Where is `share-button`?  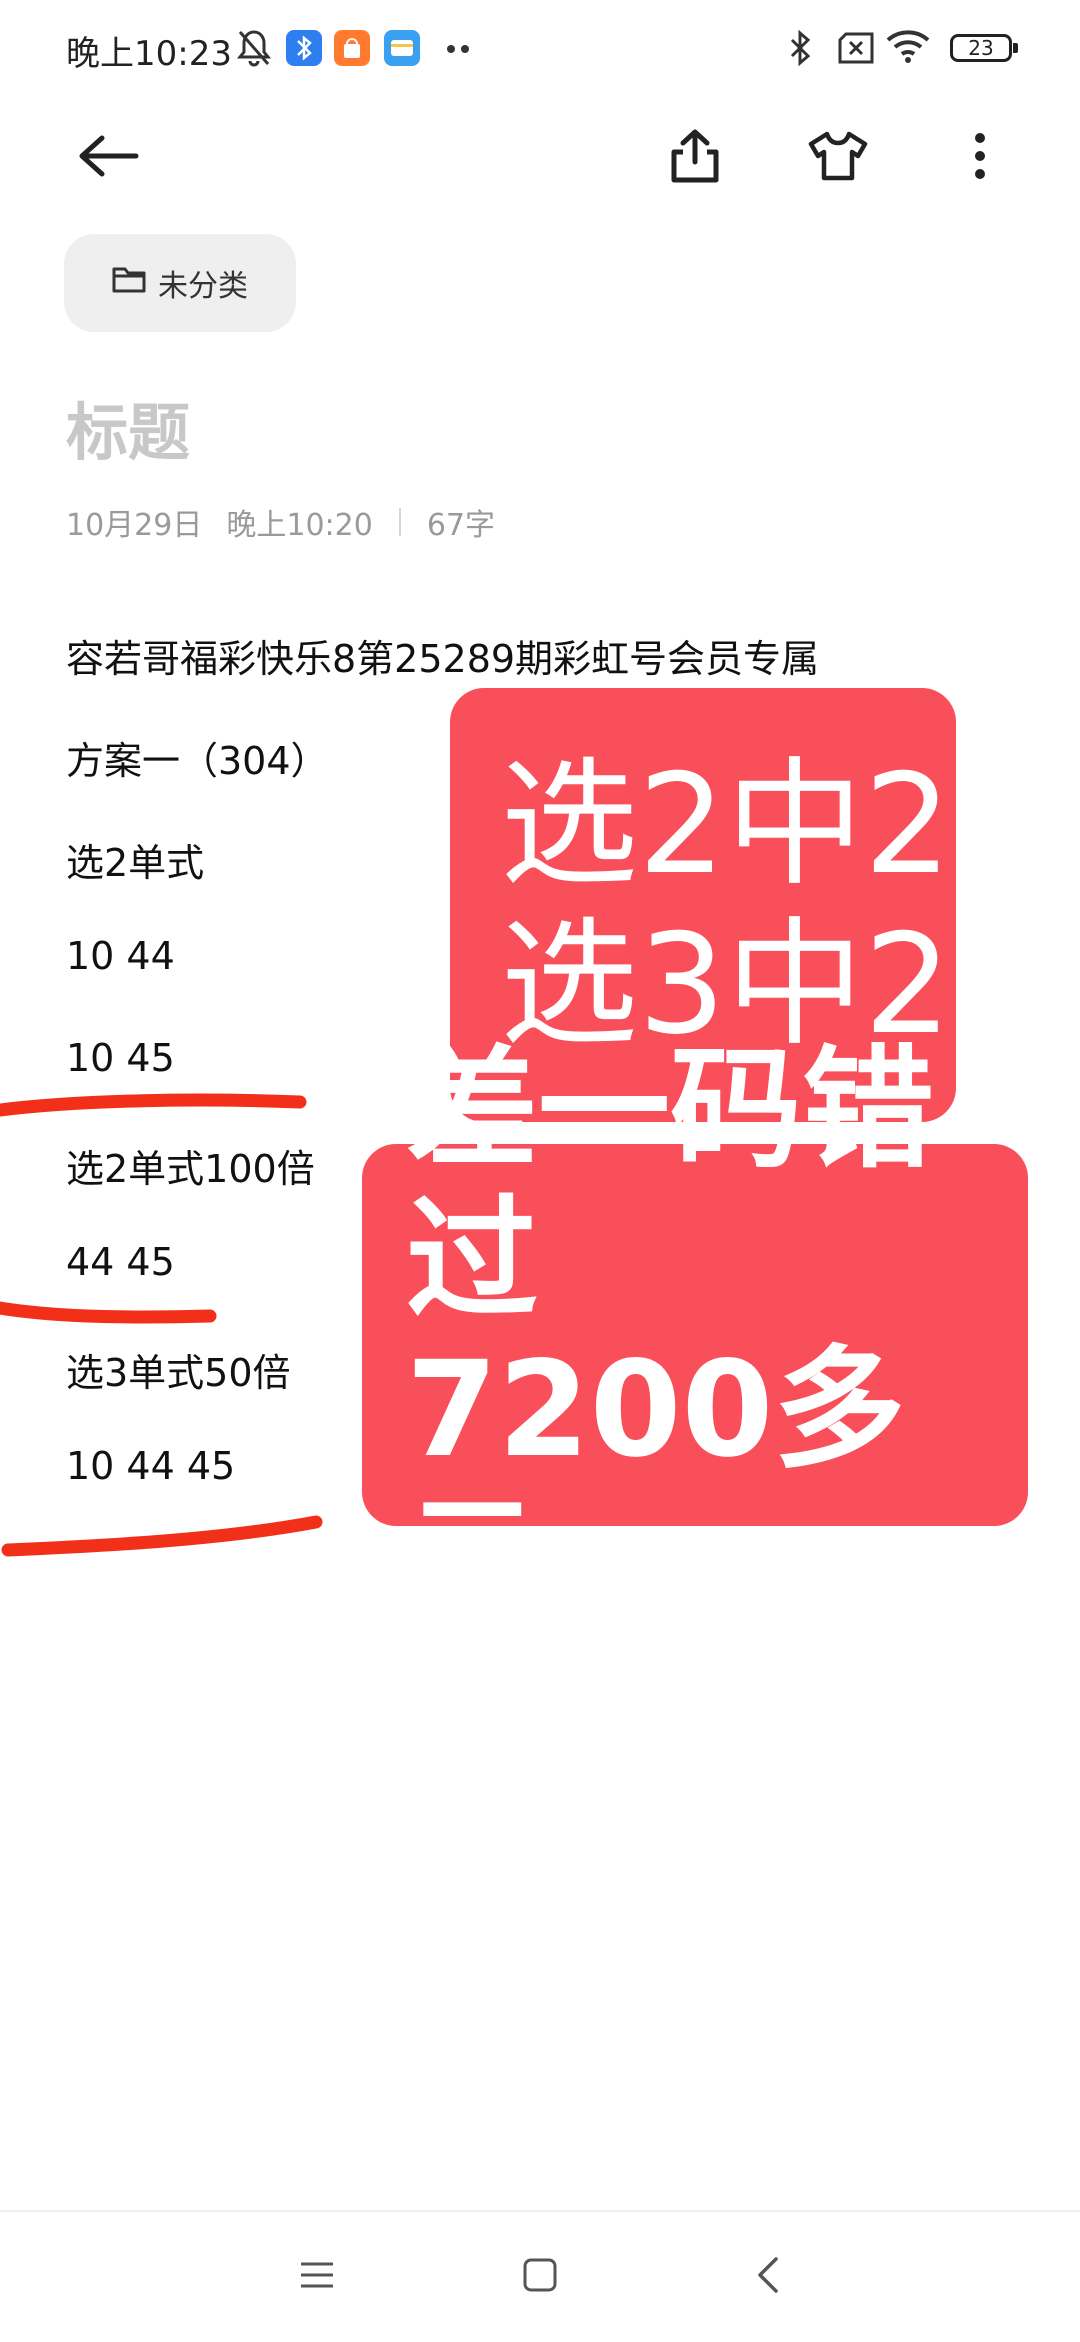
share-button is located at coordinates (695, 158).